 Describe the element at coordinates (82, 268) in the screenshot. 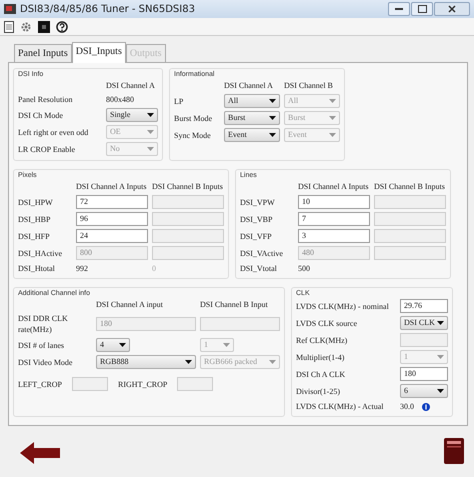

I see `value-text: 992` at that location.